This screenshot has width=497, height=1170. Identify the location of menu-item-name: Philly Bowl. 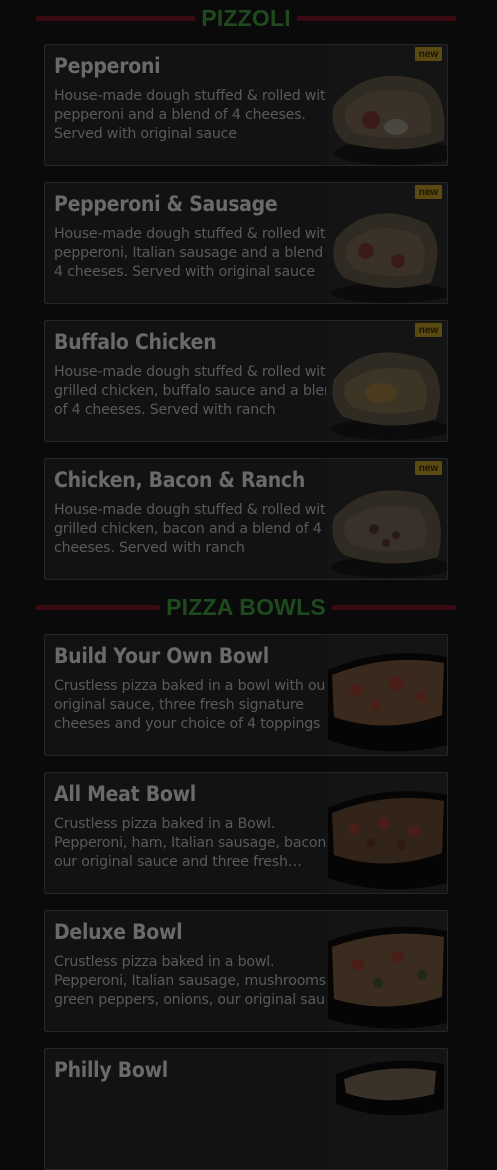
(111, 1070).